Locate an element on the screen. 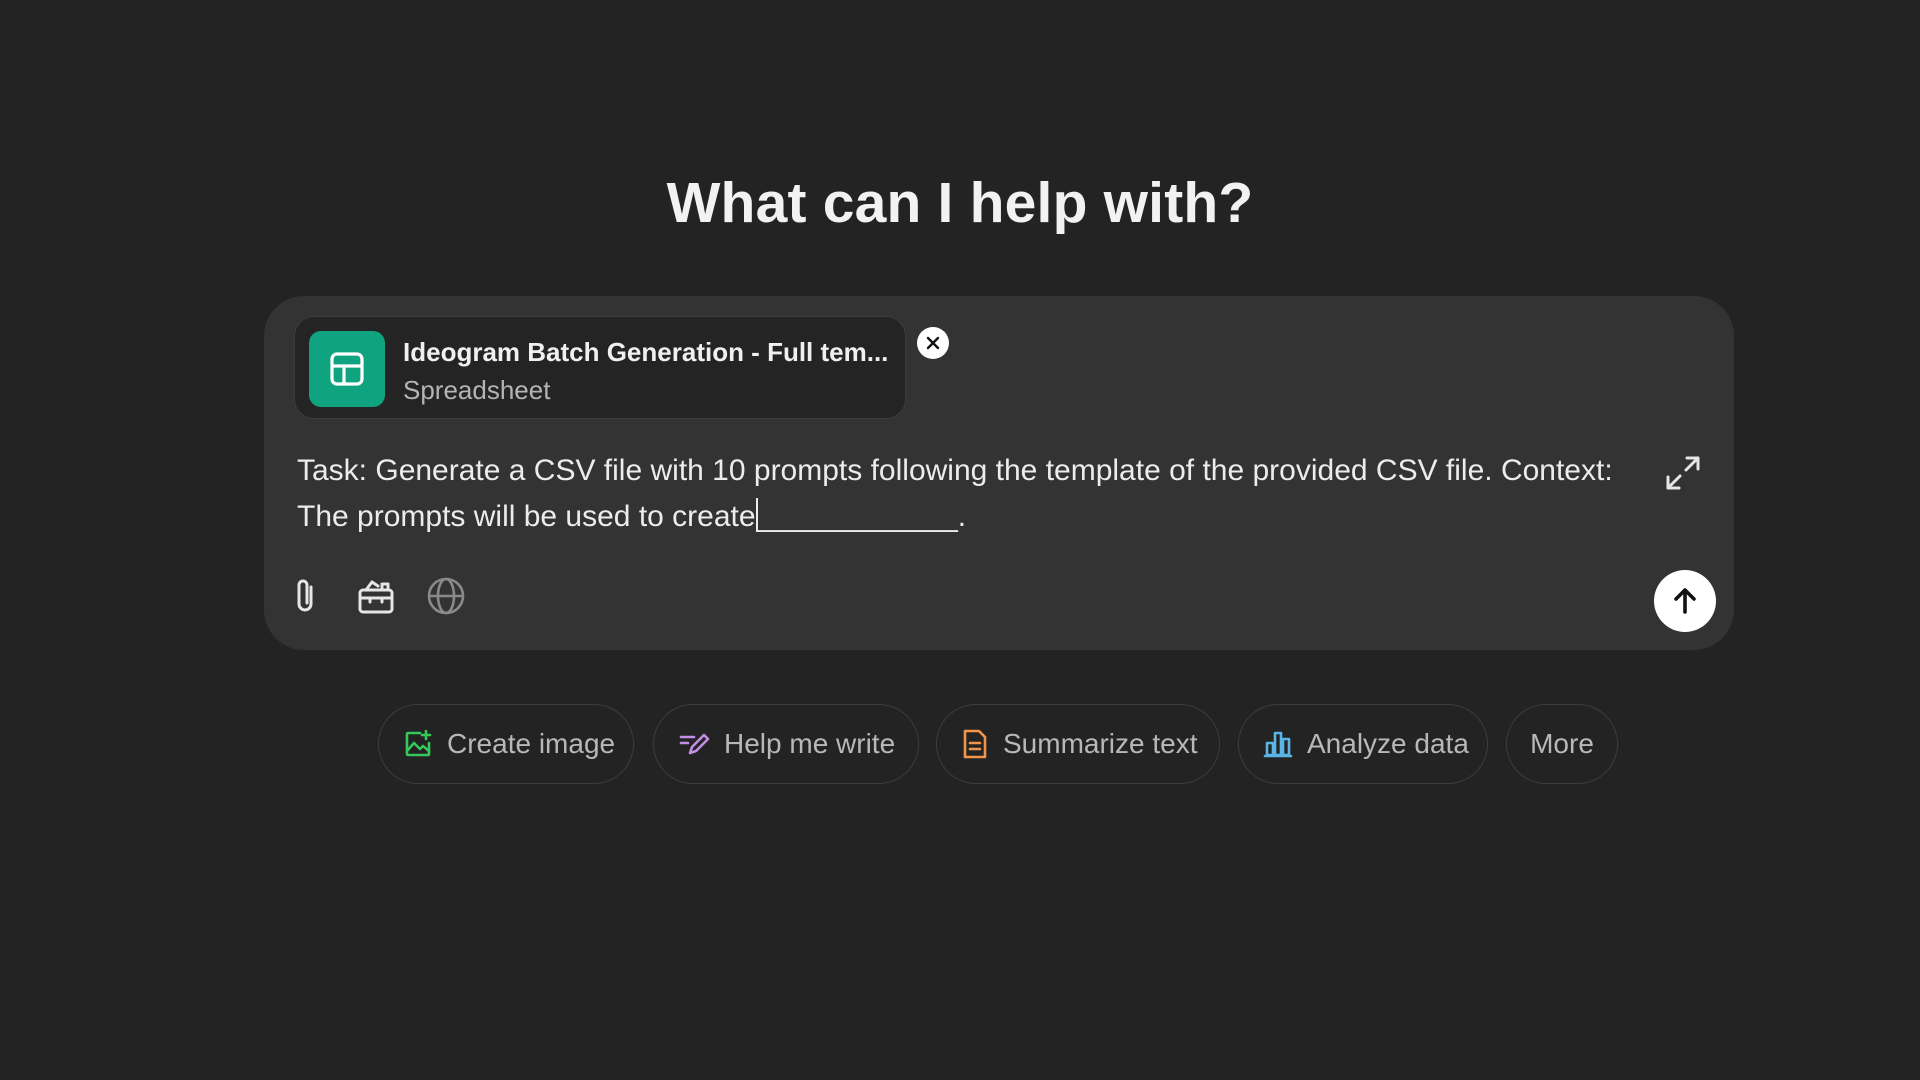 Image resolution: width=1920 pixels, height=1080 pixels. summarize-text-label: Summarize text is located at coordinates (1100, 743).